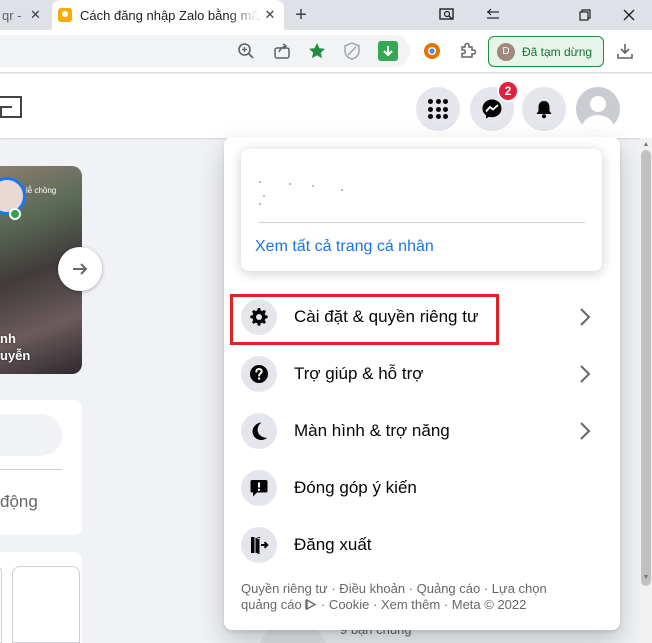  Describe the element at coordinates (65, 15) in the screenshot. I see `zalo-favicon-icon` at that location.